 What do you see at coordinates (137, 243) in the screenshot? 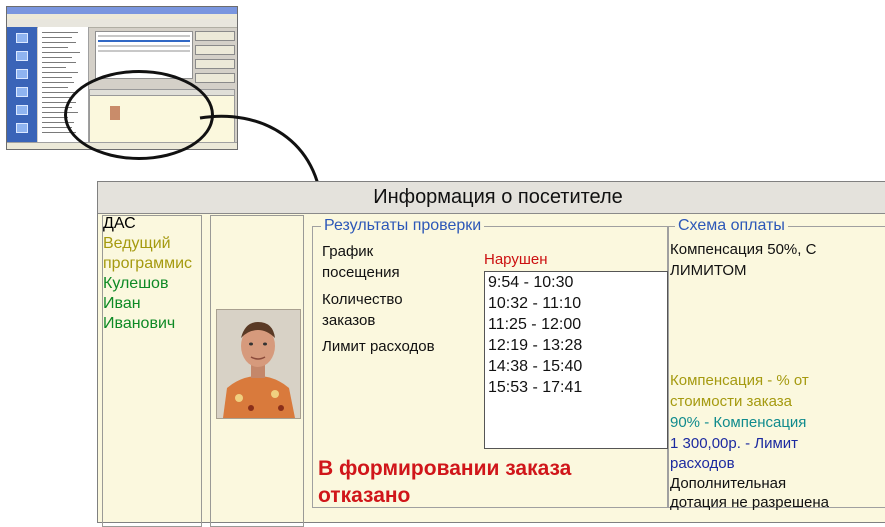
I see `position-line-1: Ведущий` at bounding box center [137, 243].